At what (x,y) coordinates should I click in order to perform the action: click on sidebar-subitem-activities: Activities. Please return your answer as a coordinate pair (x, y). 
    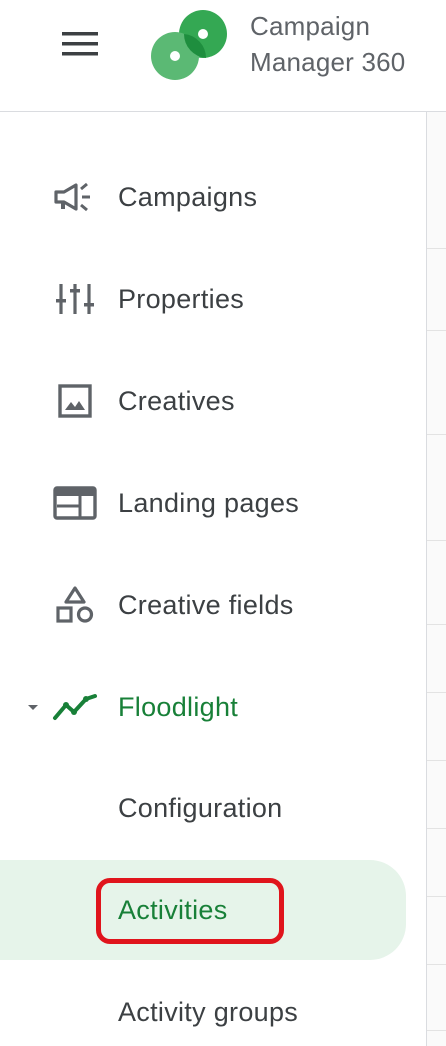
    Looking at the image, I should click on (203, 910).